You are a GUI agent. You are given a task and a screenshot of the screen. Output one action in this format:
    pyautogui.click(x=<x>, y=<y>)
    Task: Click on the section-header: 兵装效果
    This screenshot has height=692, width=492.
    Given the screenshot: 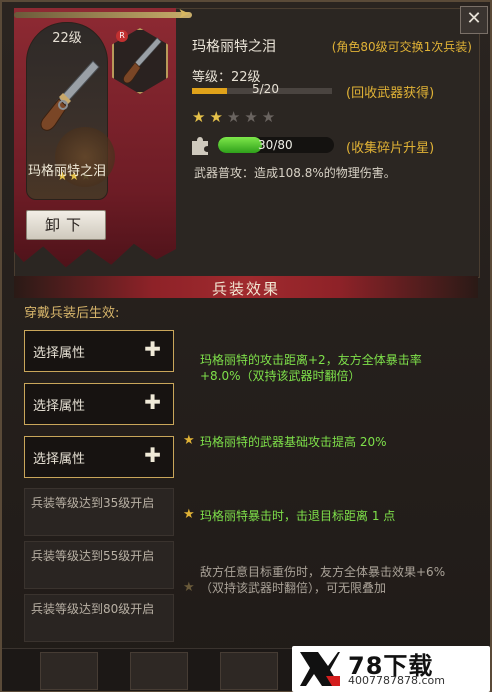 What is the action you would take?
    pyautogui.click(x=246, y=287)
    